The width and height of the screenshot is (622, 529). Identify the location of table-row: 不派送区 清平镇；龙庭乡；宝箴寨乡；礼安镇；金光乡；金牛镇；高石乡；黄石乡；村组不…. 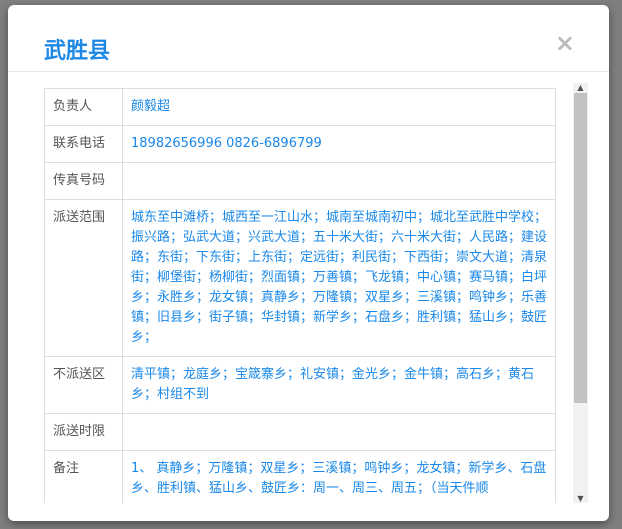
(300, 385).